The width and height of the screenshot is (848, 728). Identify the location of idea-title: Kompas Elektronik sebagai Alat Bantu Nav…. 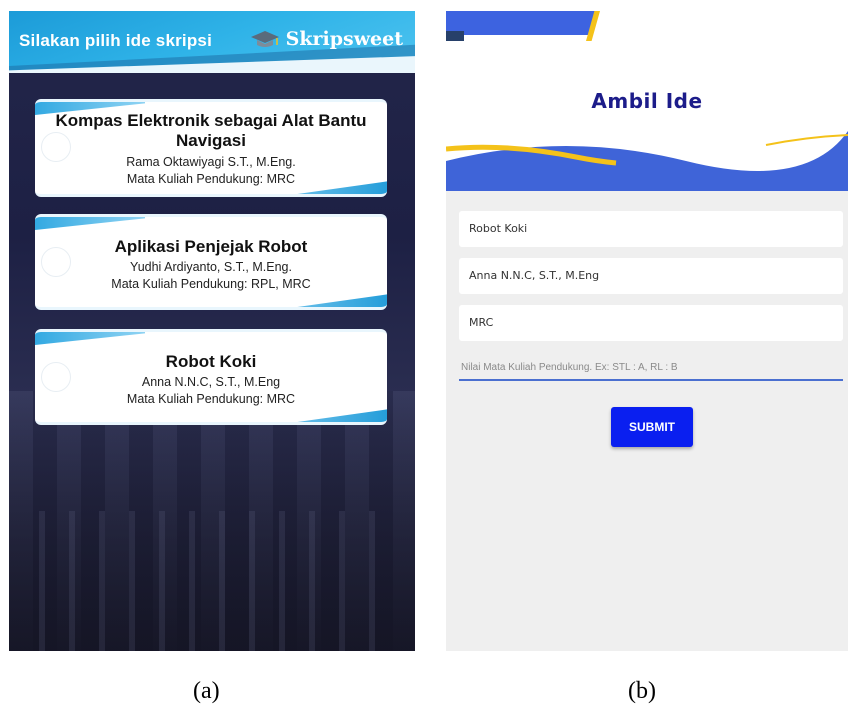
(211, 130).